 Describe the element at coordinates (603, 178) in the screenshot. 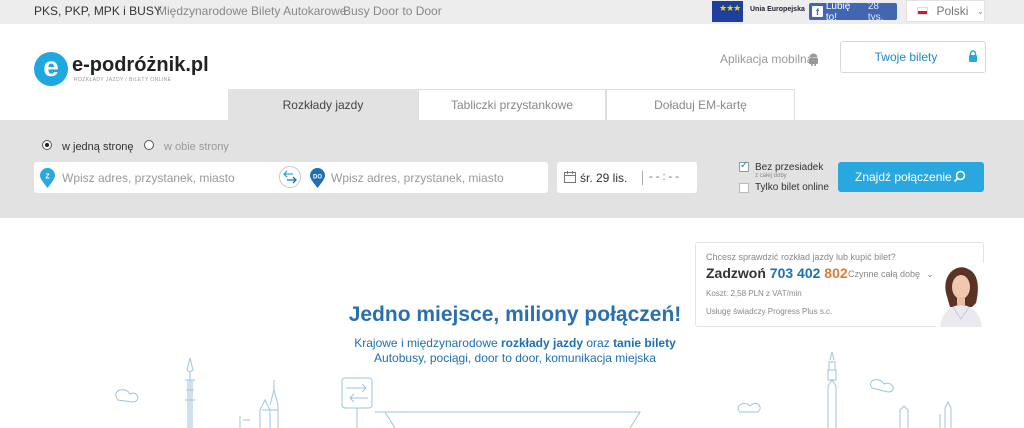

I see `date-value: śr. 29 lis.` at that location.